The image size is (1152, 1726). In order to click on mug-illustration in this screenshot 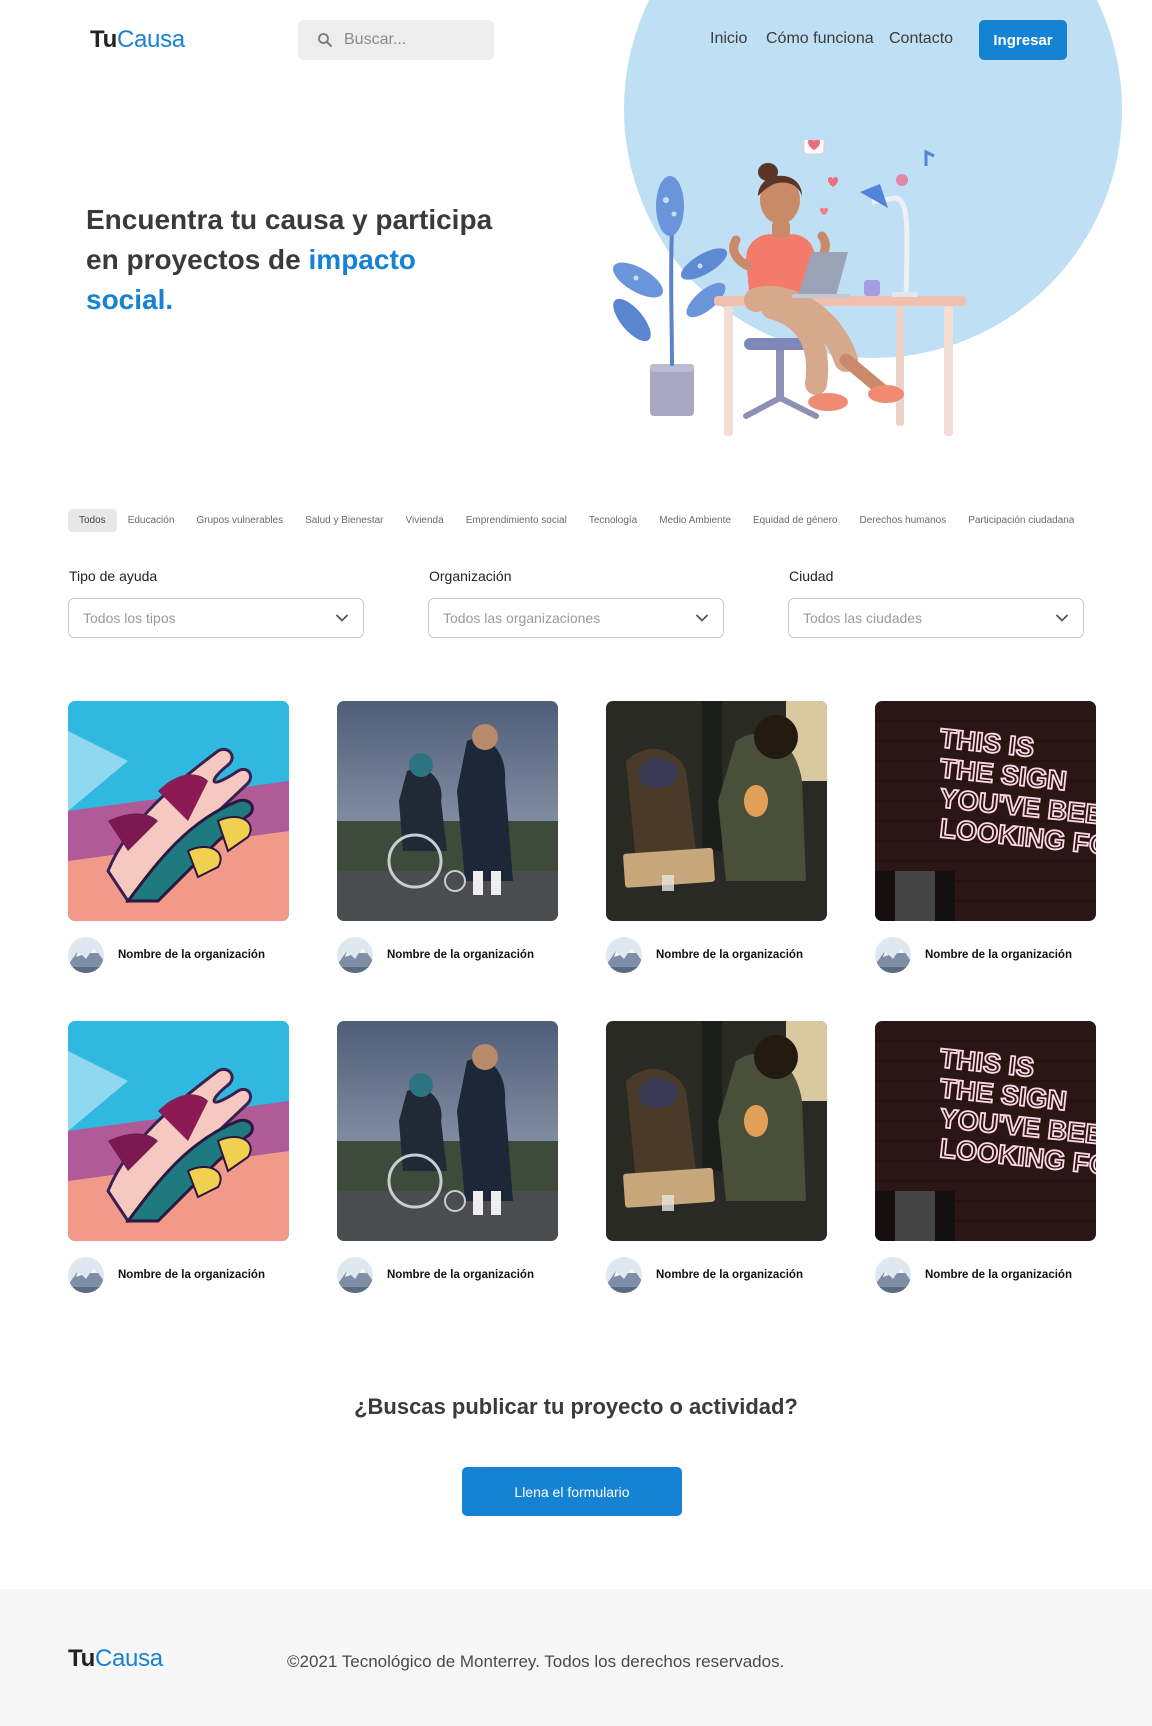, I will do `click(872, 288)`.